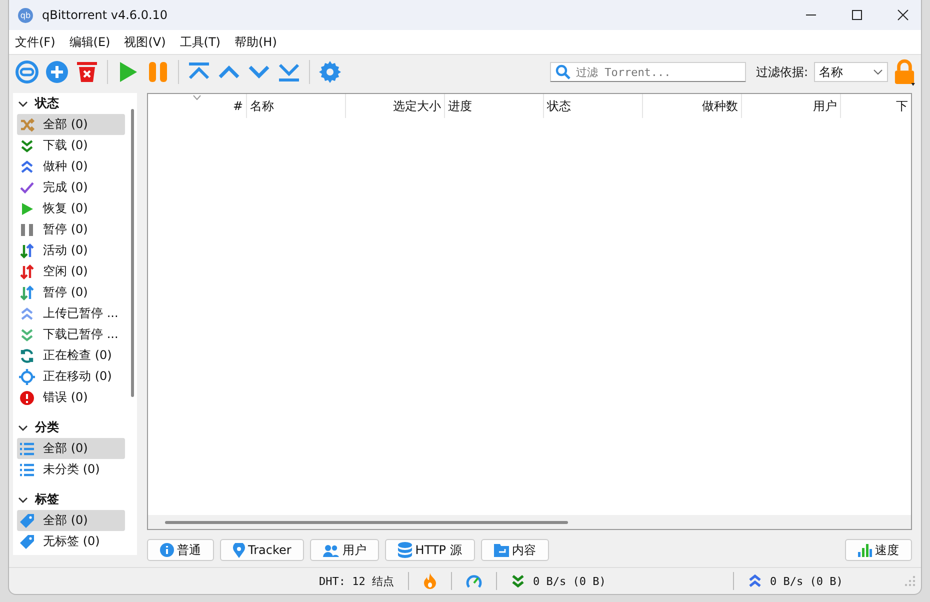 This screenshot has width=930, height=602. Describe the element at coordinates (71, 145) in the screenshot. I see `filter-item: 下载 (0)` at that location.